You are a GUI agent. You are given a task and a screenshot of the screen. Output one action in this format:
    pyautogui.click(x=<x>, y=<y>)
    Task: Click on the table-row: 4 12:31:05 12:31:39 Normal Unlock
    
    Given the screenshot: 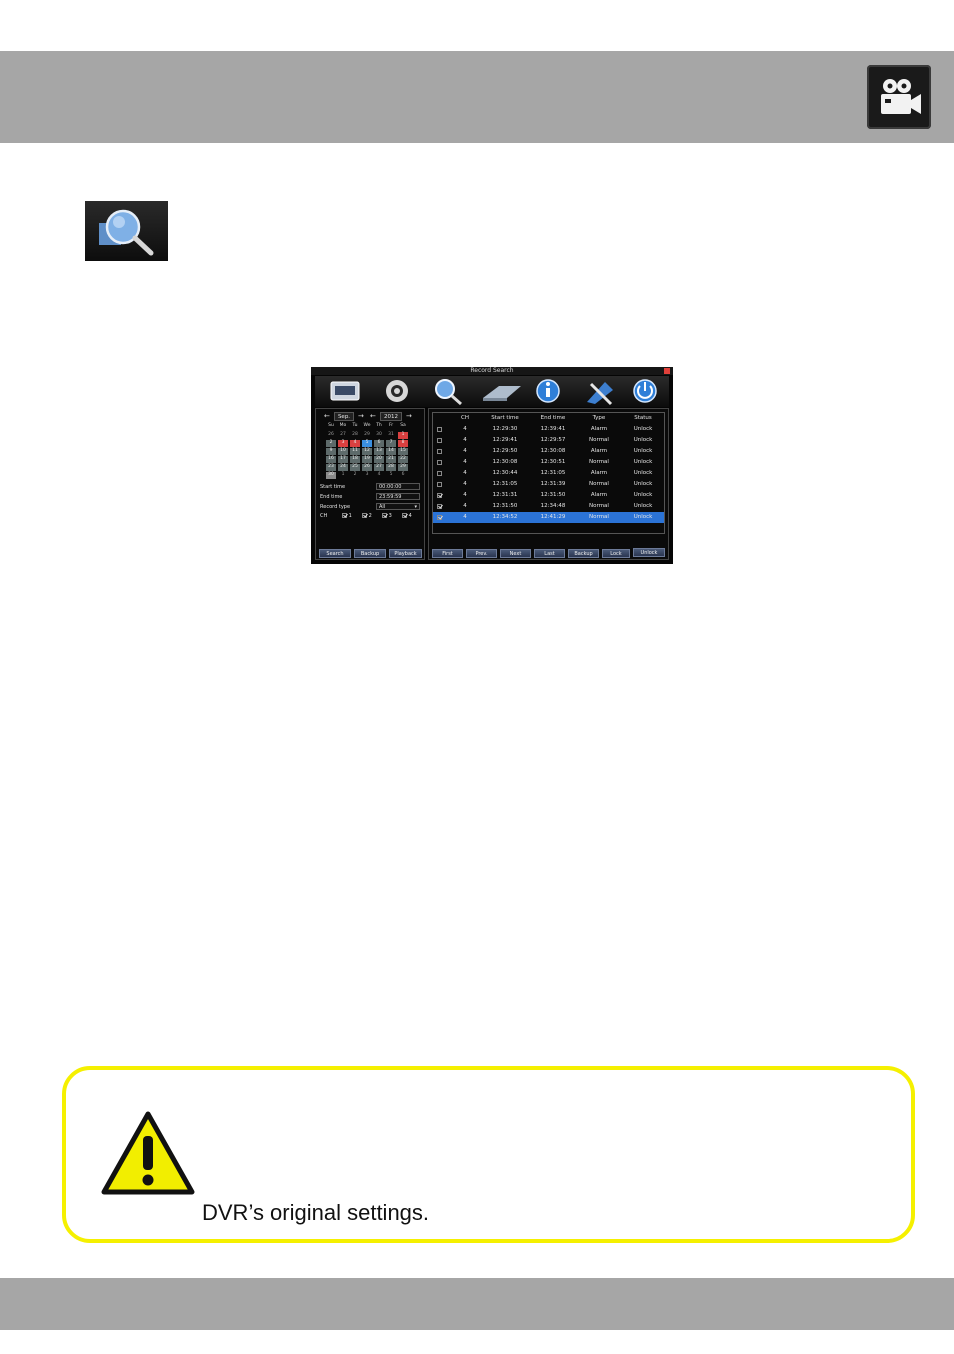 What is the action you would take?
    pyautogui.click(x=548, y=484)
    